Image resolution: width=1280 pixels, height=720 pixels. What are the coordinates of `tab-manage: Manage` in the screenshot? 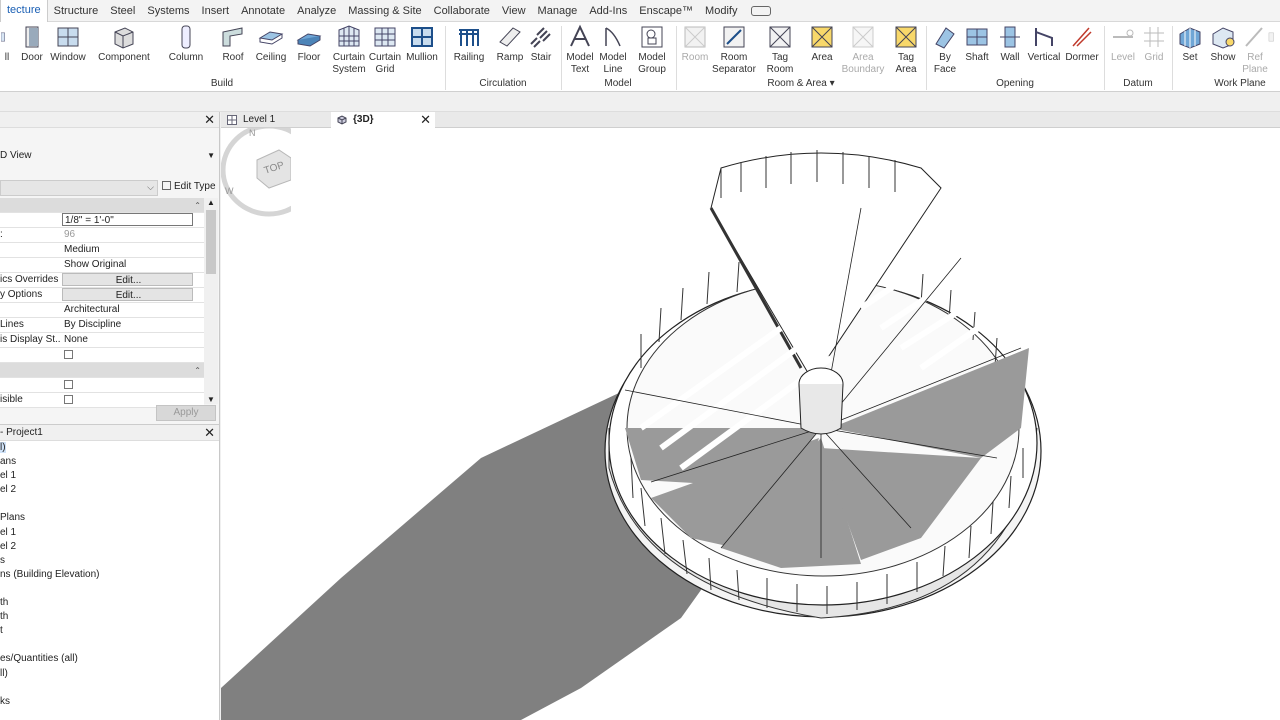 It's located at (558, 11).